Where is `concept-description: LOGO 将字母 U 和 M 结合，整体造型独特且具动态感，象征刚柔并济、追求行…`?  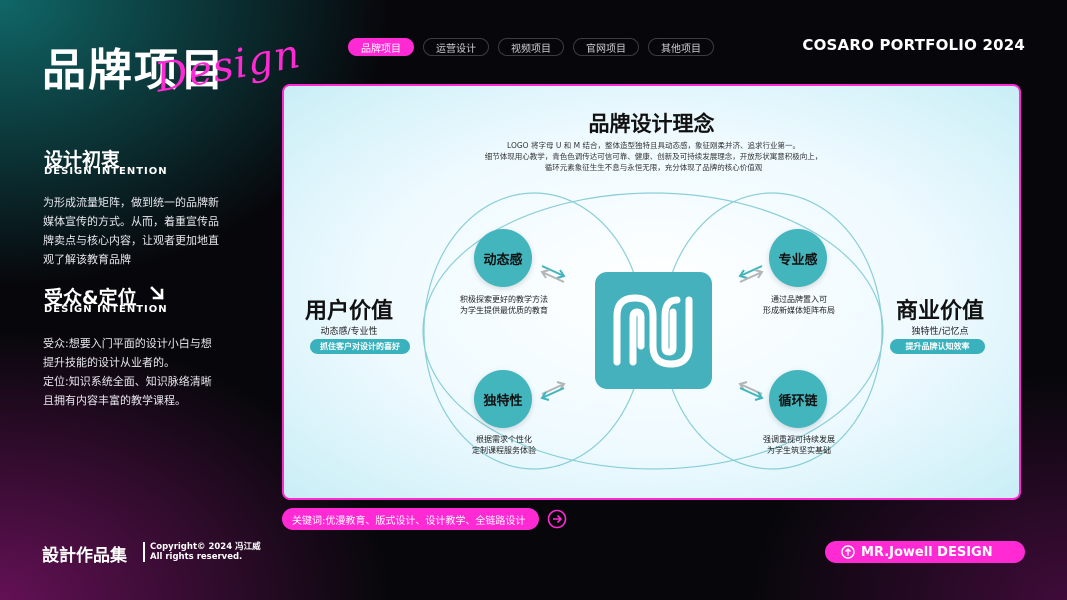
concept-description: LOGO 将字母 U 和 M 结合，整体造型独特且具动态感，象征刚柔并济、追求行… is located at coordinates (653, 156).